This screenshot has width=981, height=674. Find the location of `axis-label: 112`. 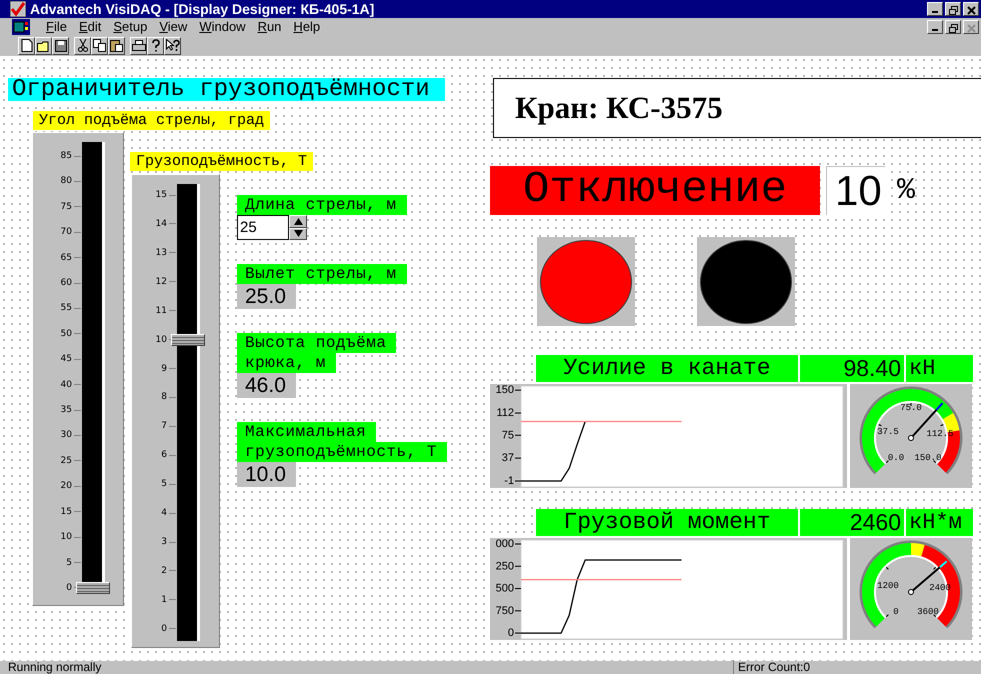

axis-label: 112 is located at coordinates (505, 413).